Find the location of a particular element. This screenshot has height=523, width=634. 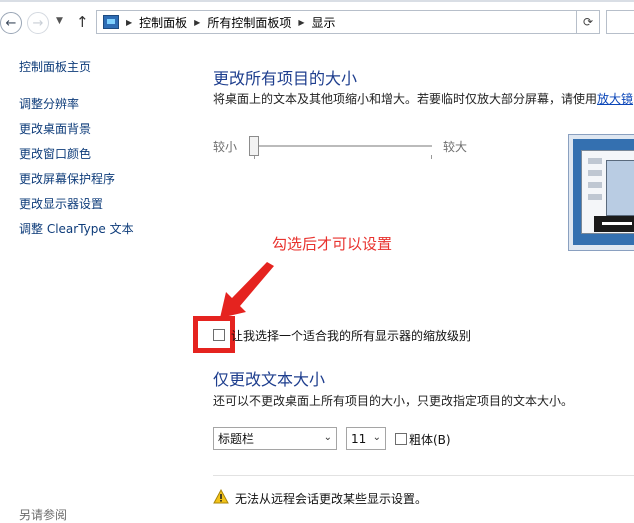

breadcrumb-control-panel: 控制面板 is located at coordinates (163, 22).